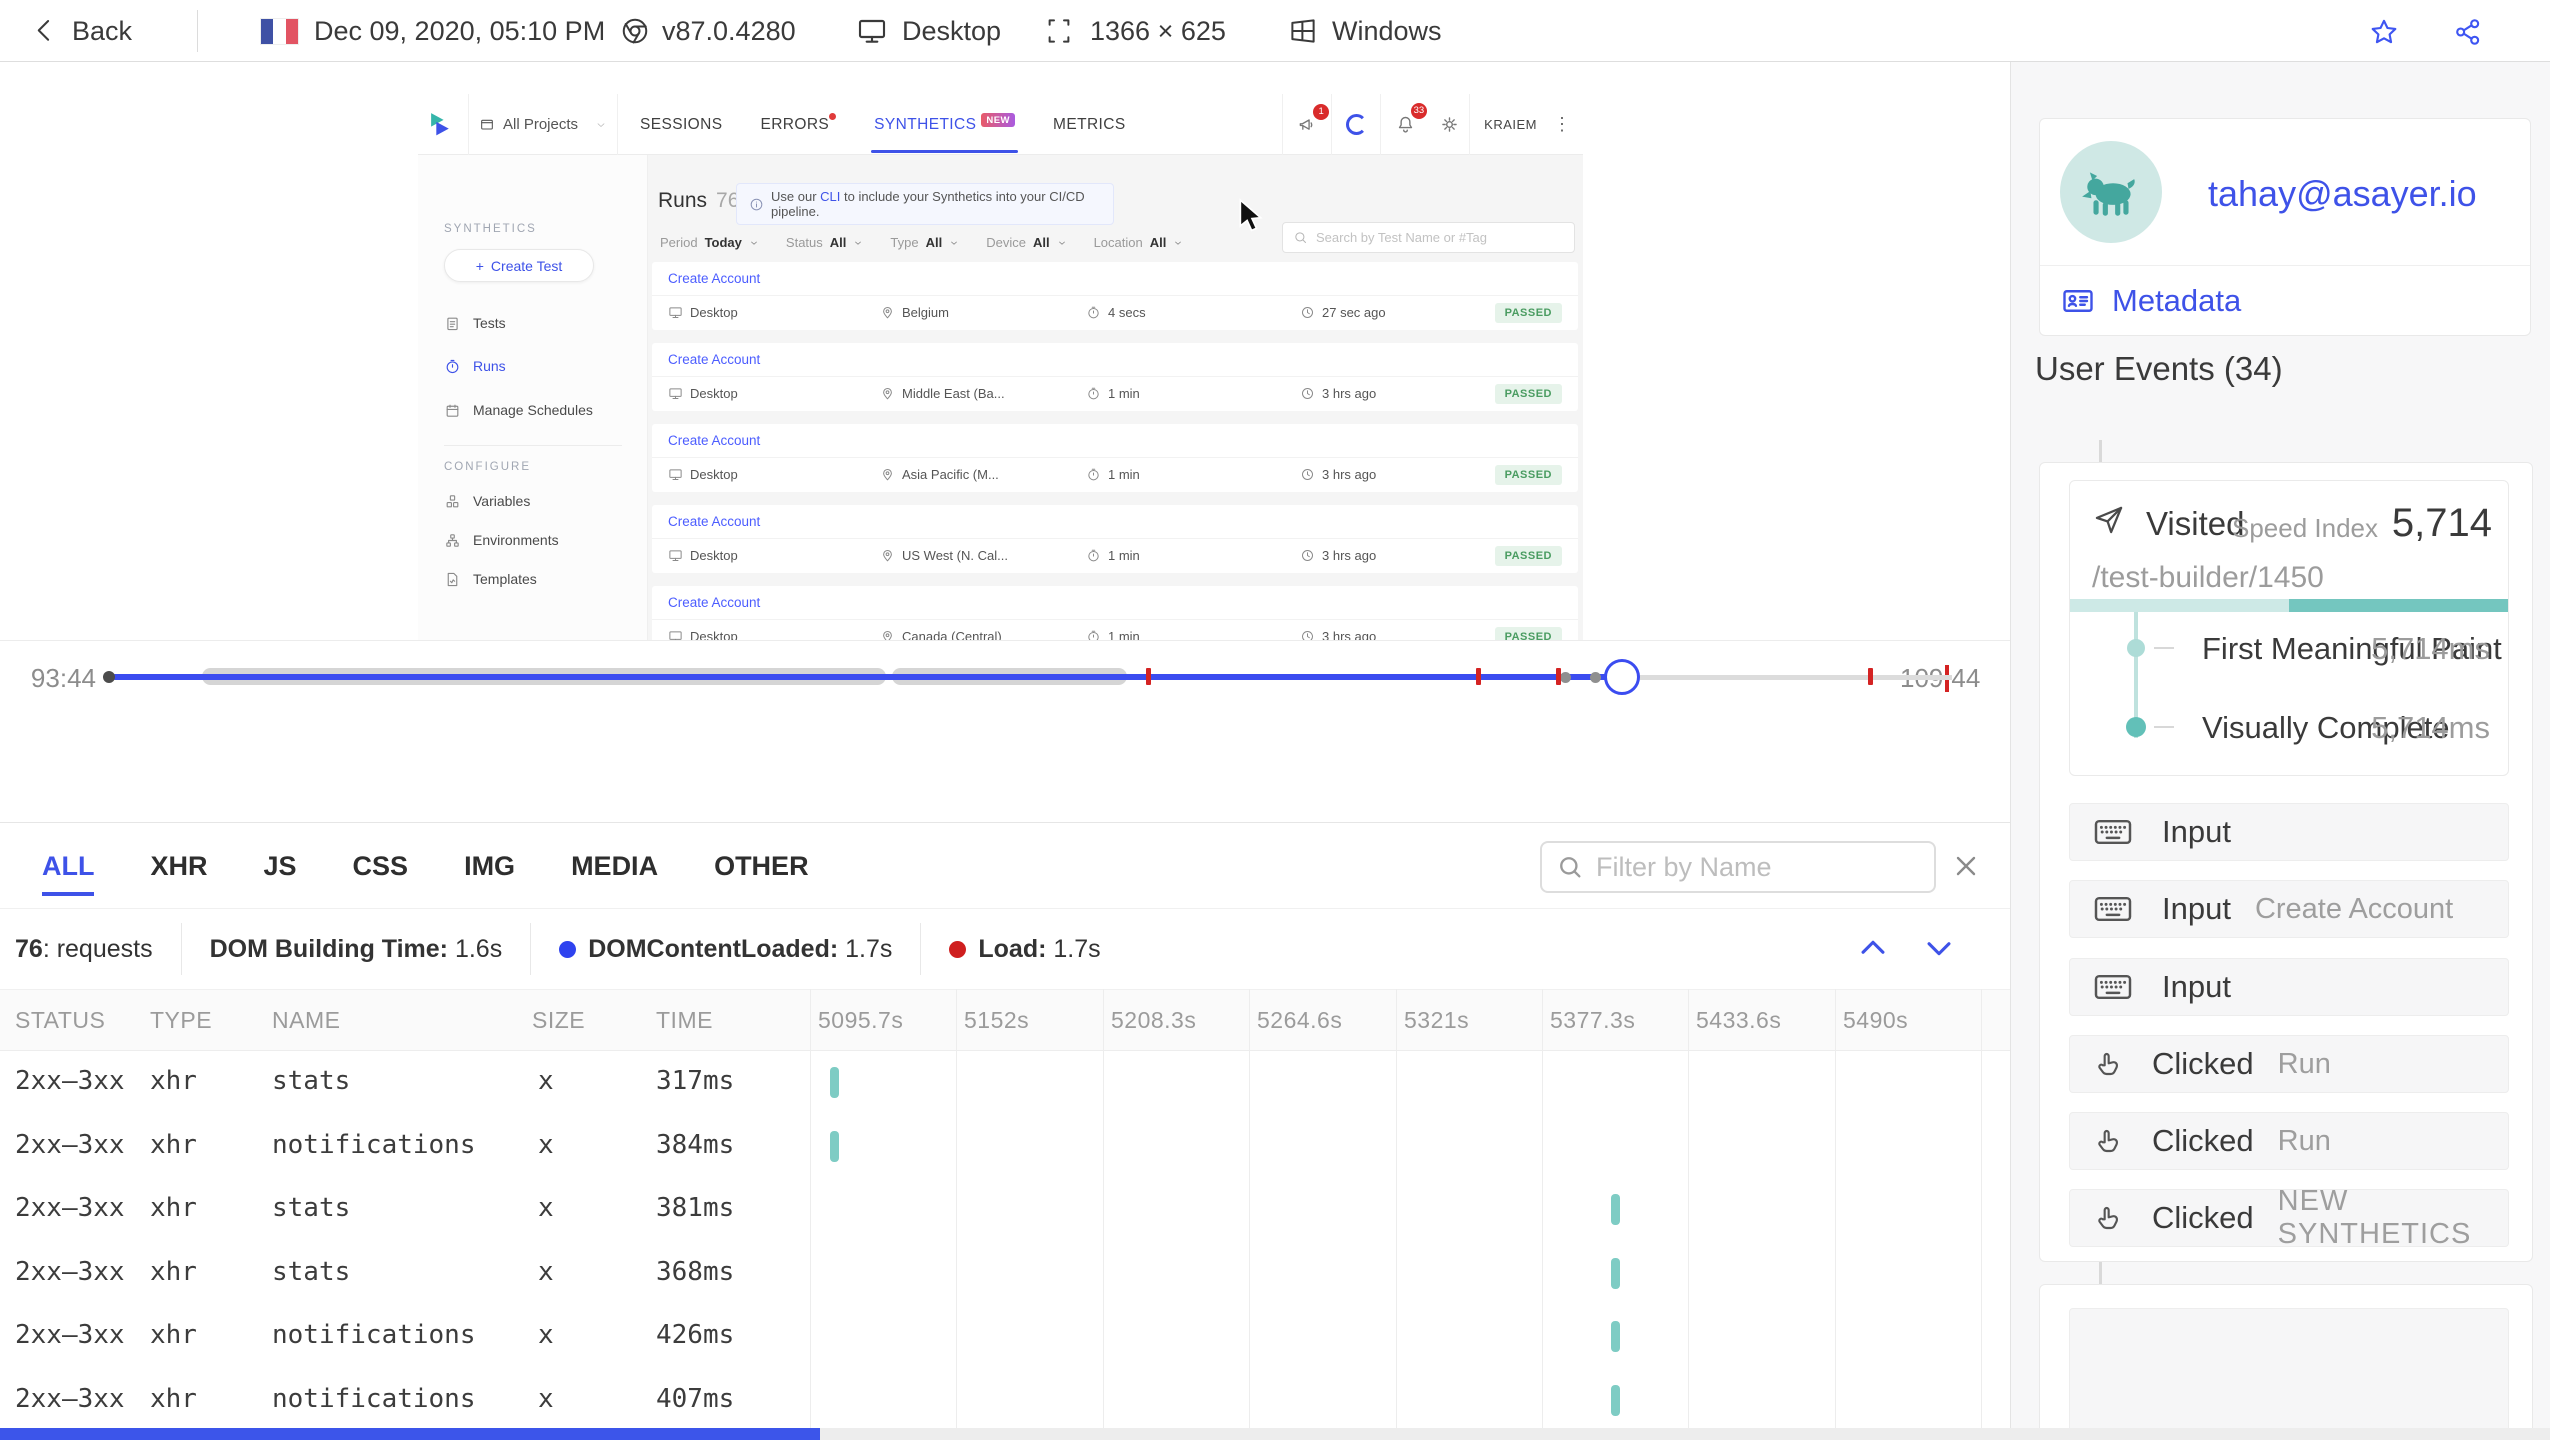 The height and width of the screenshot is (1440, 2550). What do you see at coordinates (2100, 1273) in the screenshot?
I see `event-connector` at bounding box center [2100, 1273].